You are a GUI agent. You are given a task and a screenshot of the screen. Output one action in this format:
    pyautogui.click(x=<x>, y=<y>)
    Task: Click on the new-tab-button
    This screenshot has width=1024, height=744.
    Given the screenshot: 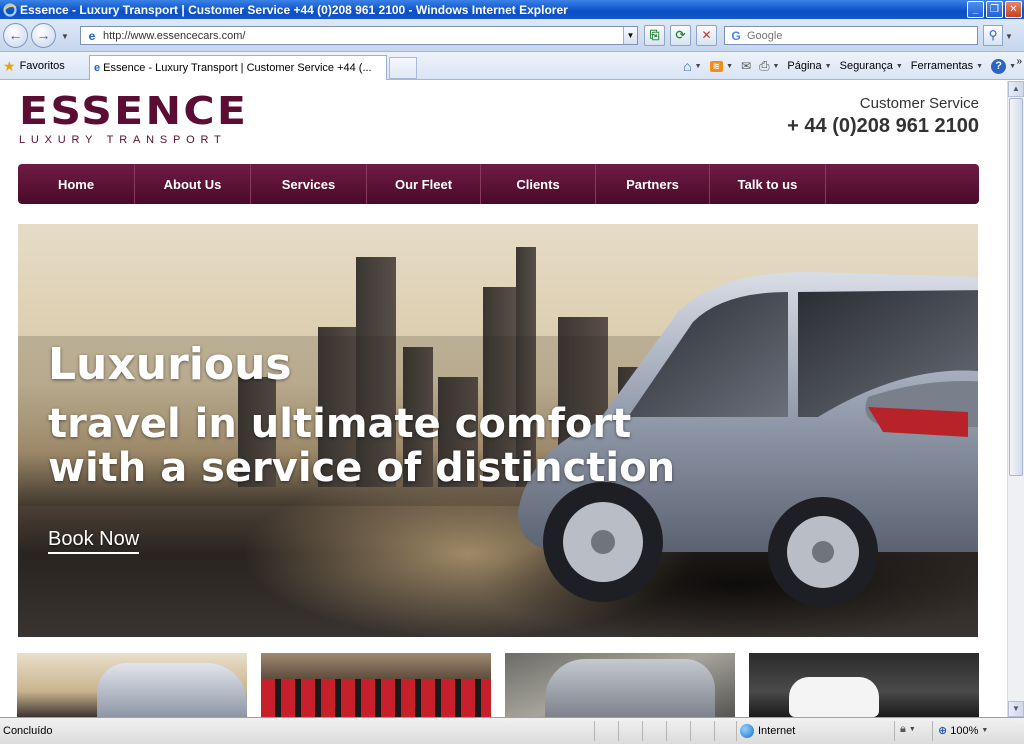 What is the action you would take?
    pyautogui.click(x=403, y=68)
    